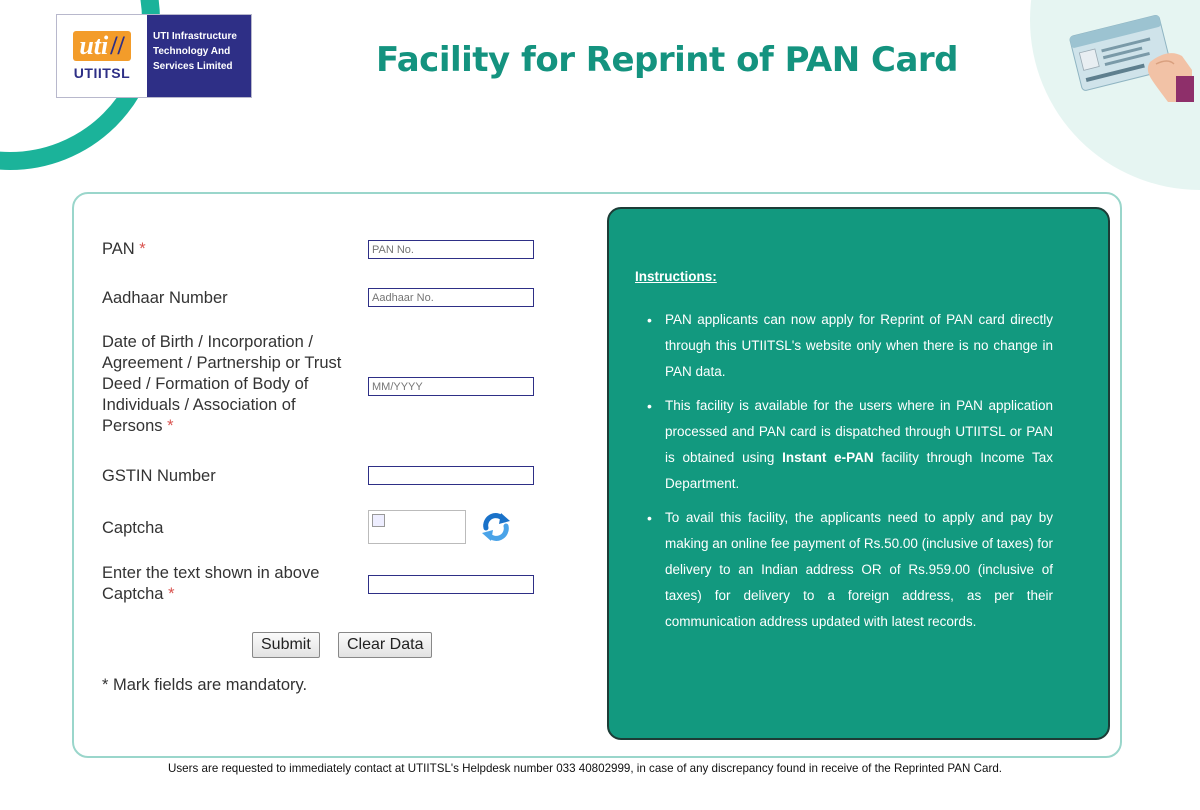  I want to click on gstin-label: GSTIN Number, so click(159, 476).